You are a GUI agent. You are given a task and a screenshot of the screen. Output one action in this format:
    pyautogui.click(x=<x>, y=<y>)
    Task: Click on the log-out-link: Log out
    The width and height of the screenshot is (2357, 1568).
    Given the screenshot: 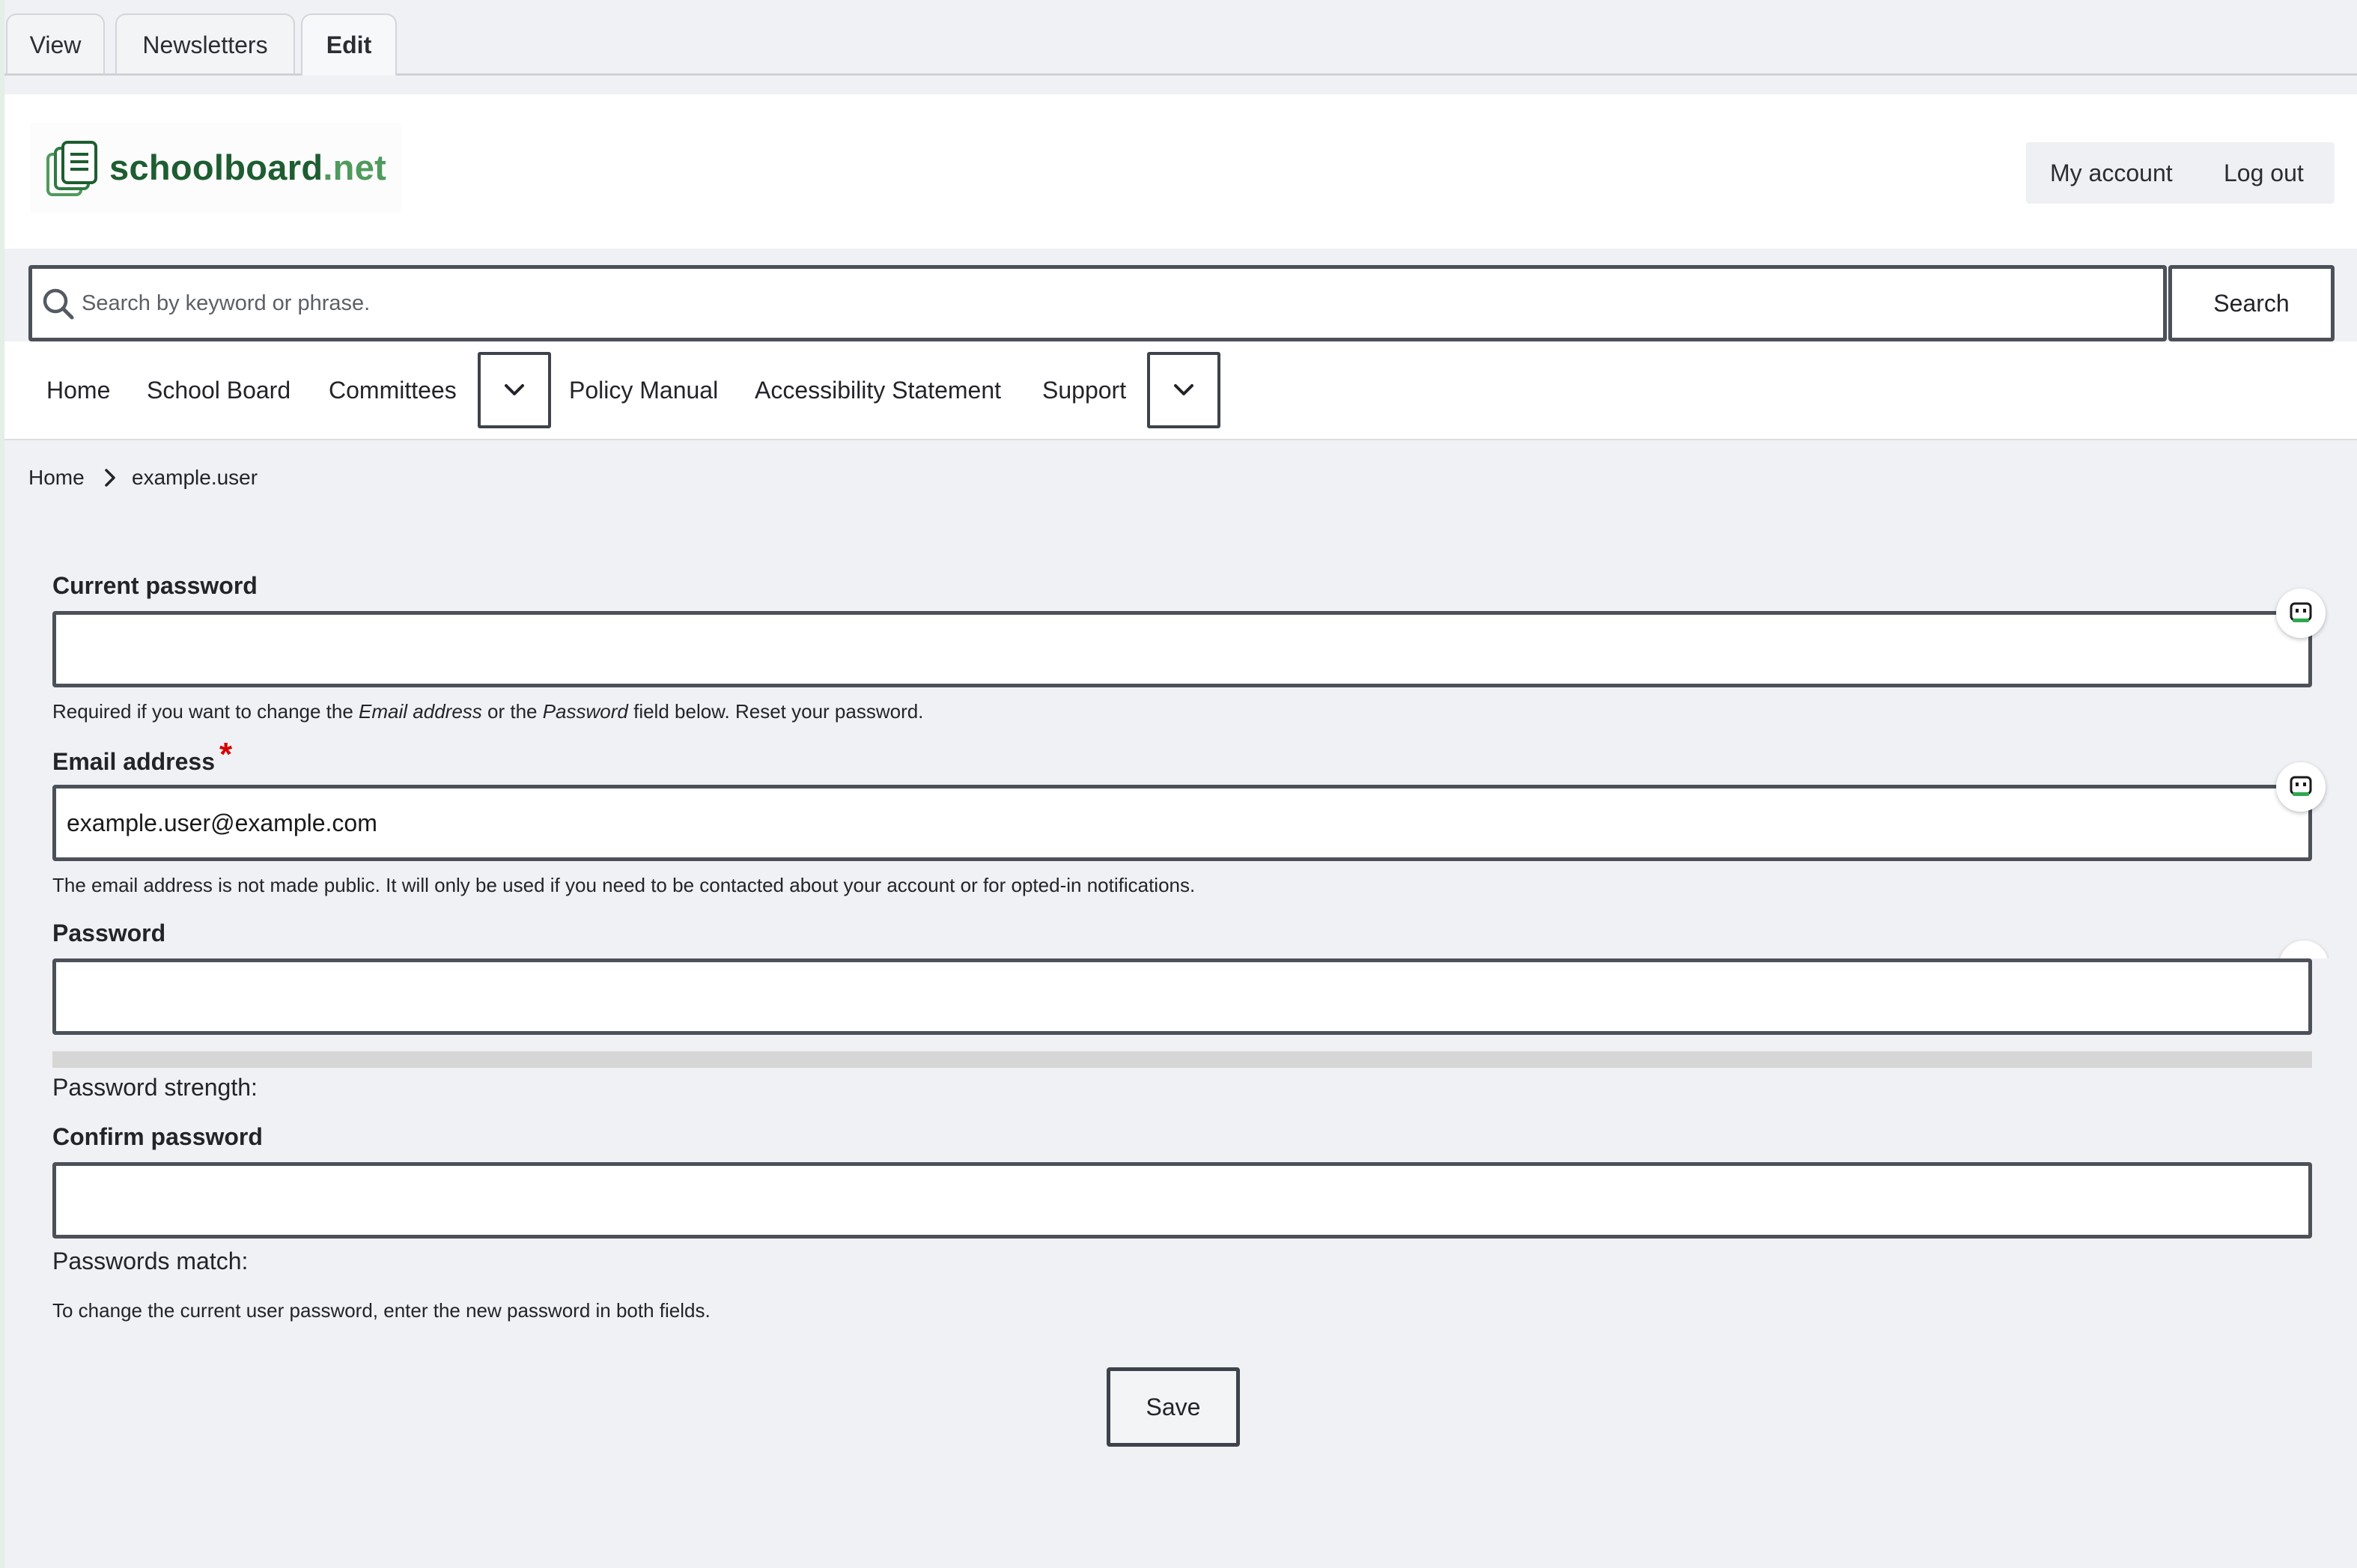 What is the action you would take?
    pyautogui.click(x=2264, y=173)
    